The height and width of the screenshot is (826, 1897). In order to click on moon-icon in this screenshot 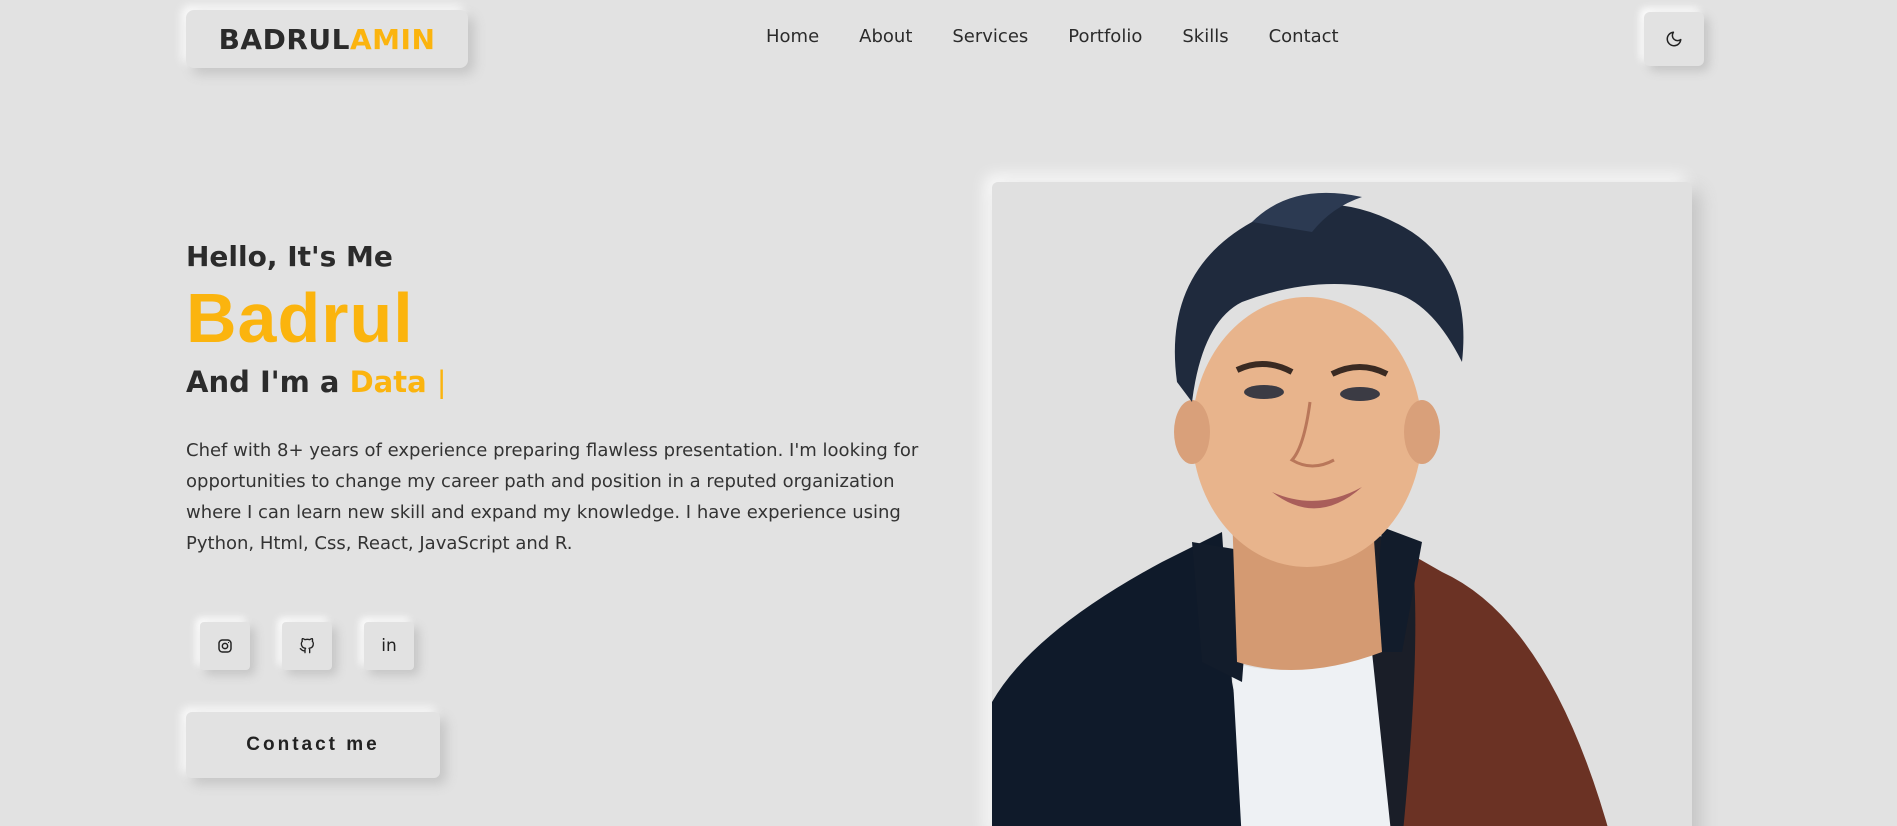, I will do `click(1674, 39)`.